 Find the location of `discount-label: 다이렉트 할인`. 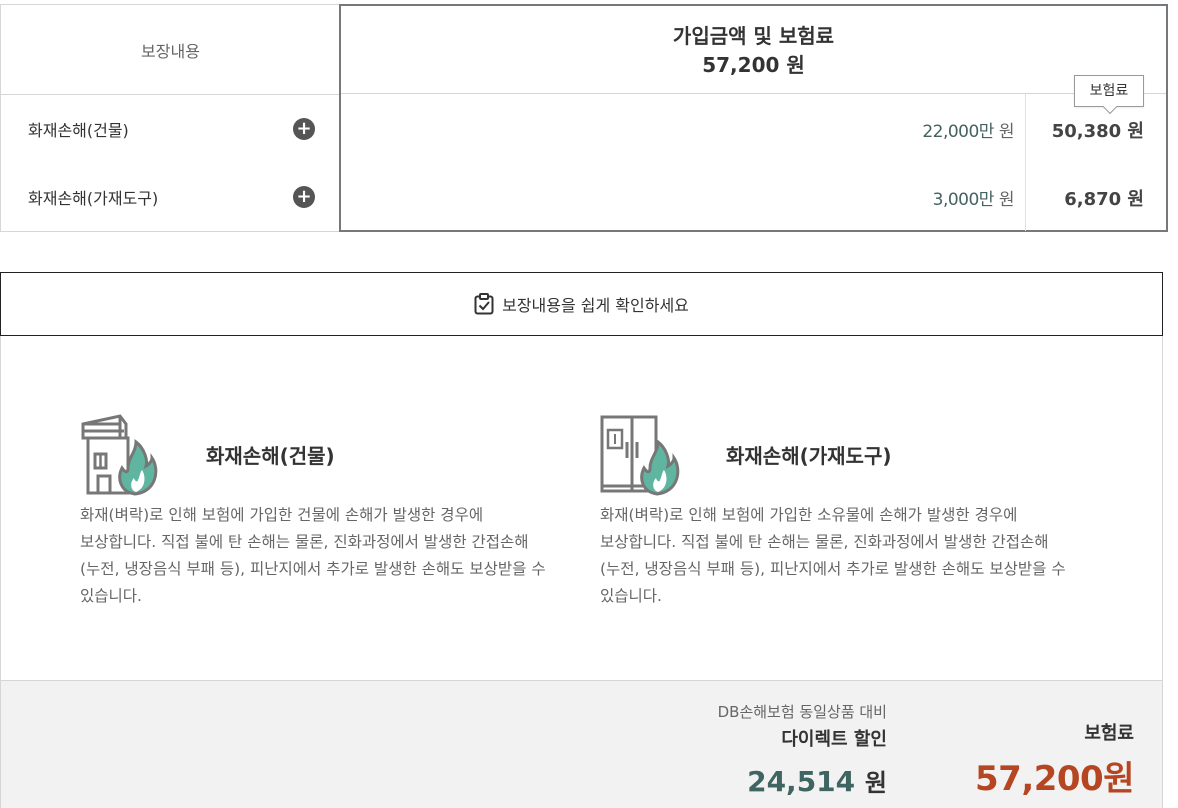

discount-label: 다이렉트 할인 is located at coordinates (834, 739).